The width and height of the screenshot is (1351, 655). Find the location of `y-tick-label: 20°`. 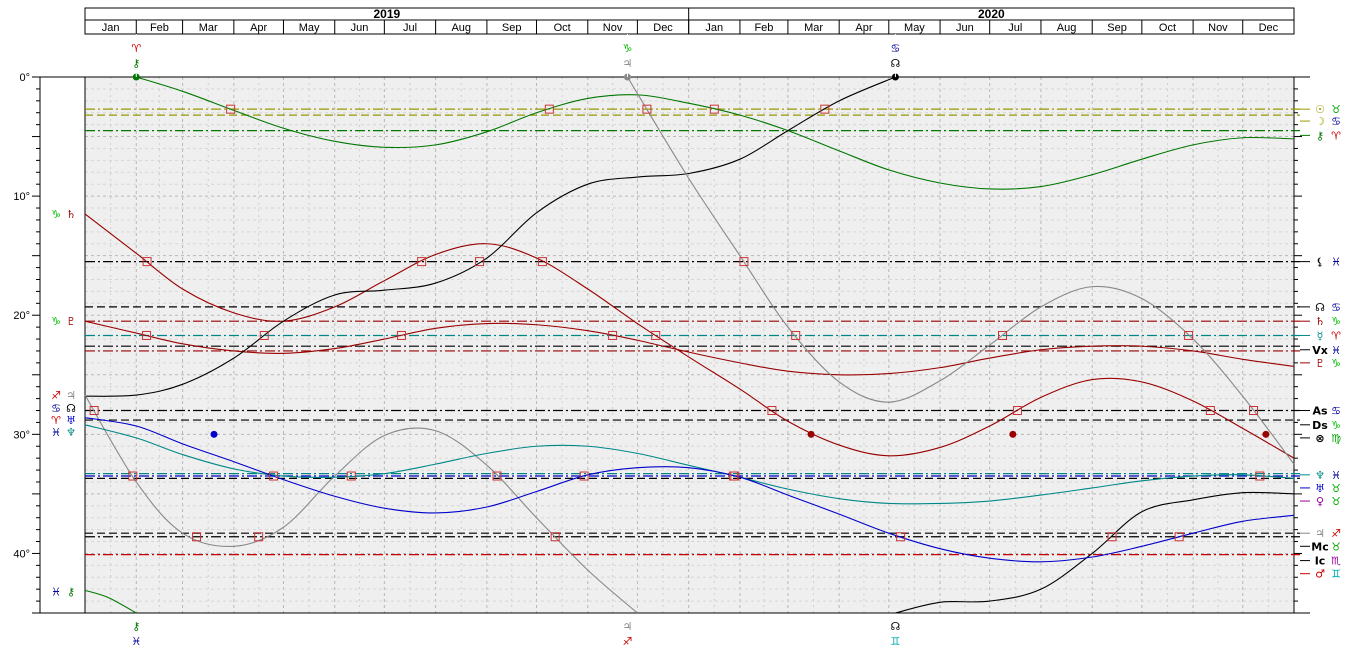

y-tick-label: 20° is located at coordinates (21, 316).